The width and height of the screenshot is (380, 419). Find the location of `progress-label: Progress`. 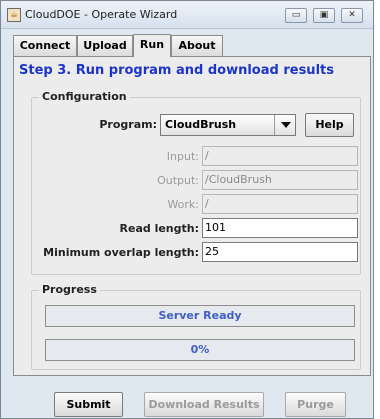

progress-label: Progress is located at coordinates (69, 289).